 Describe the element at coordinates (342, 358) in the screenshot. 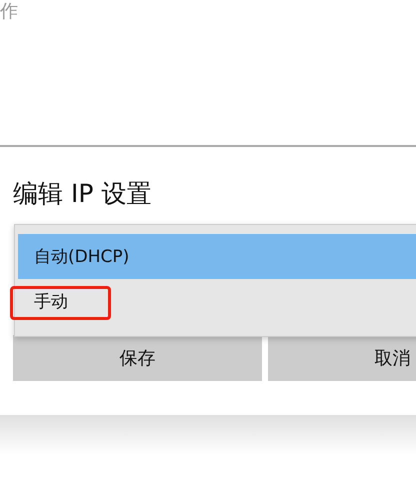

I see `dialog-button: 取消` at that location.